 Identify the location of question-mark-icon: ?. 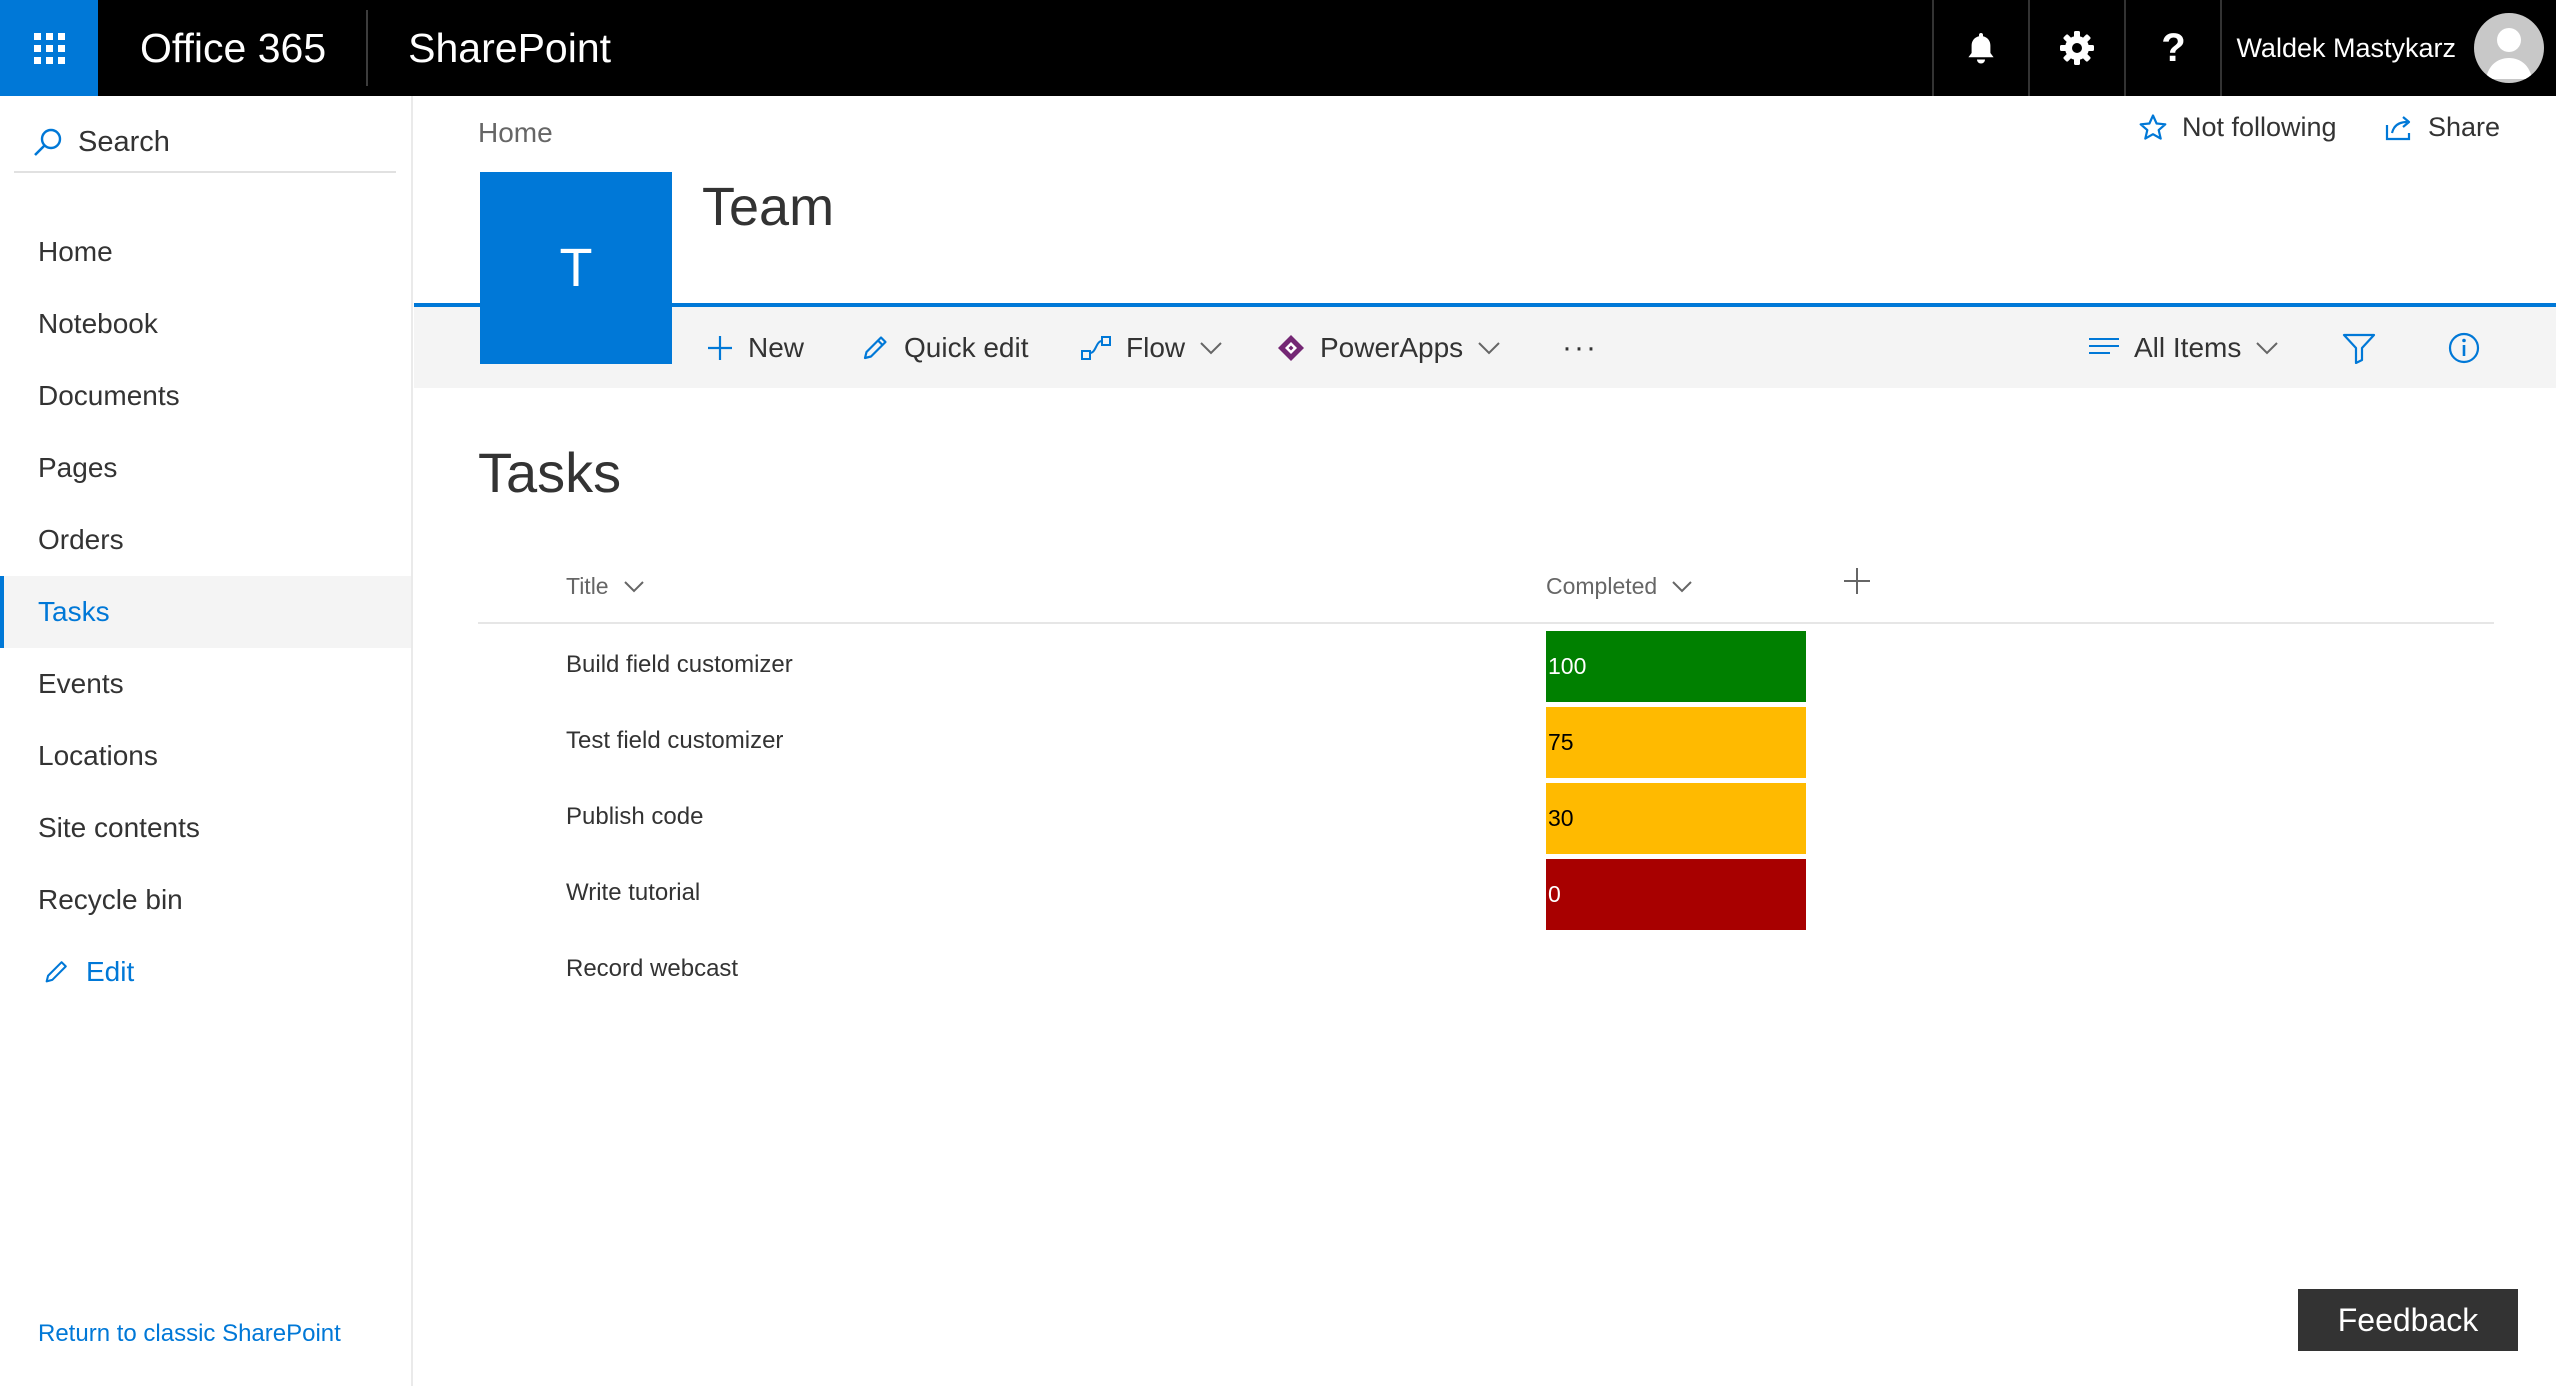
(2173, 47).